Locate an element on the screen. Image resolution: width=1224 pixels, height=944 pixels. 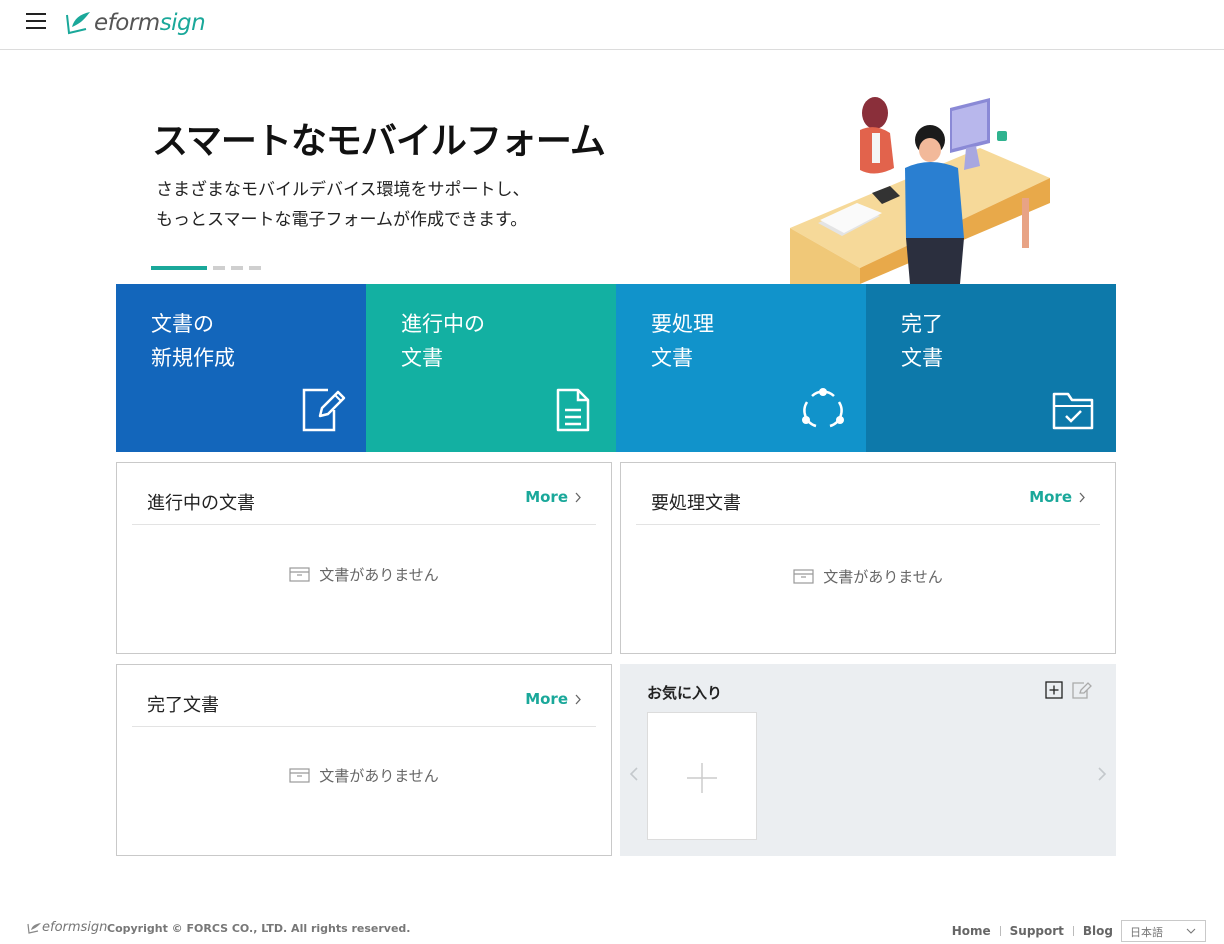
plus-icon is located at coordinates (702, 778).